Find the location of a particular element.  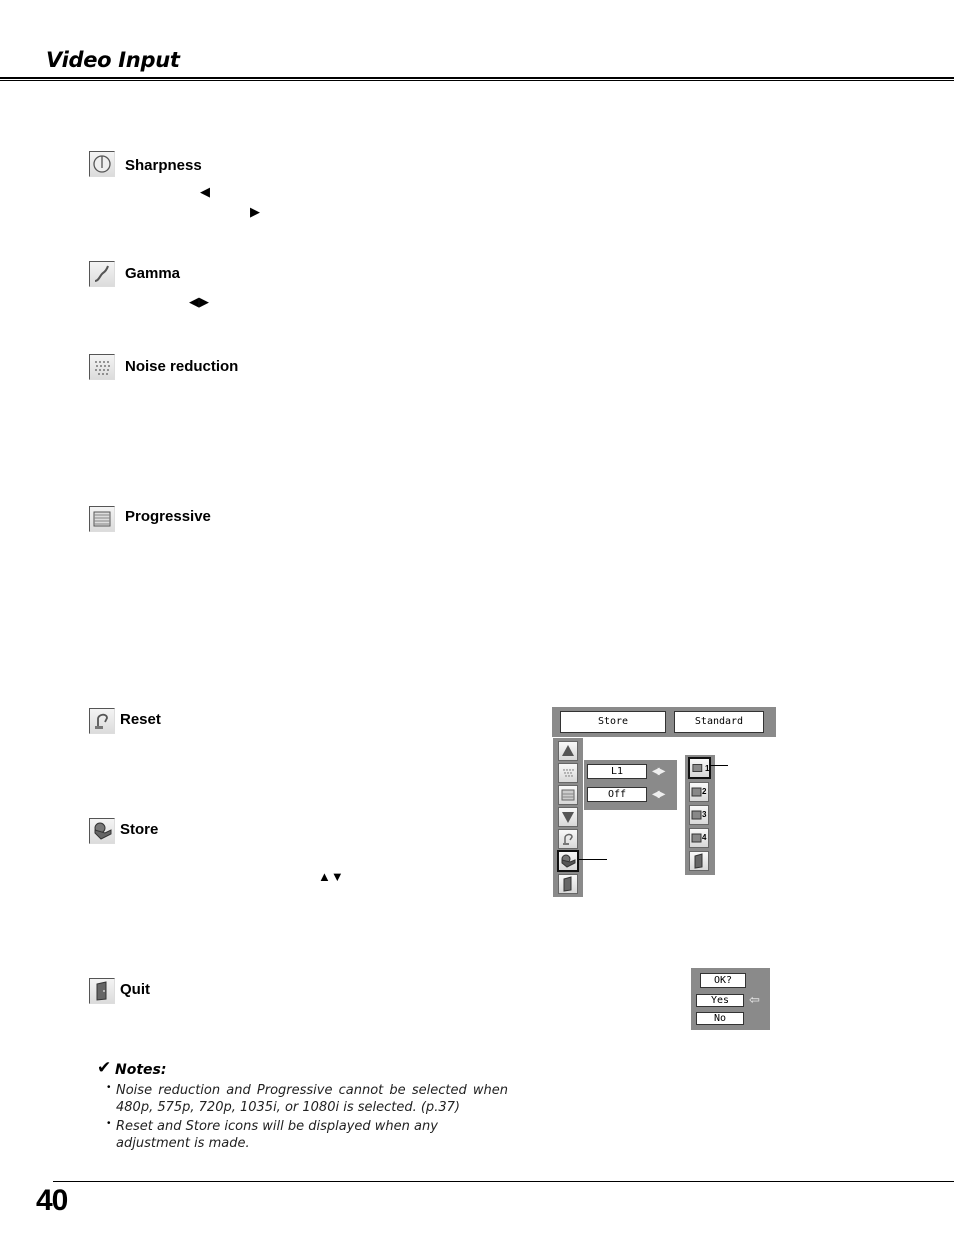

header-rule-thin is located at coordinates (477, 80).